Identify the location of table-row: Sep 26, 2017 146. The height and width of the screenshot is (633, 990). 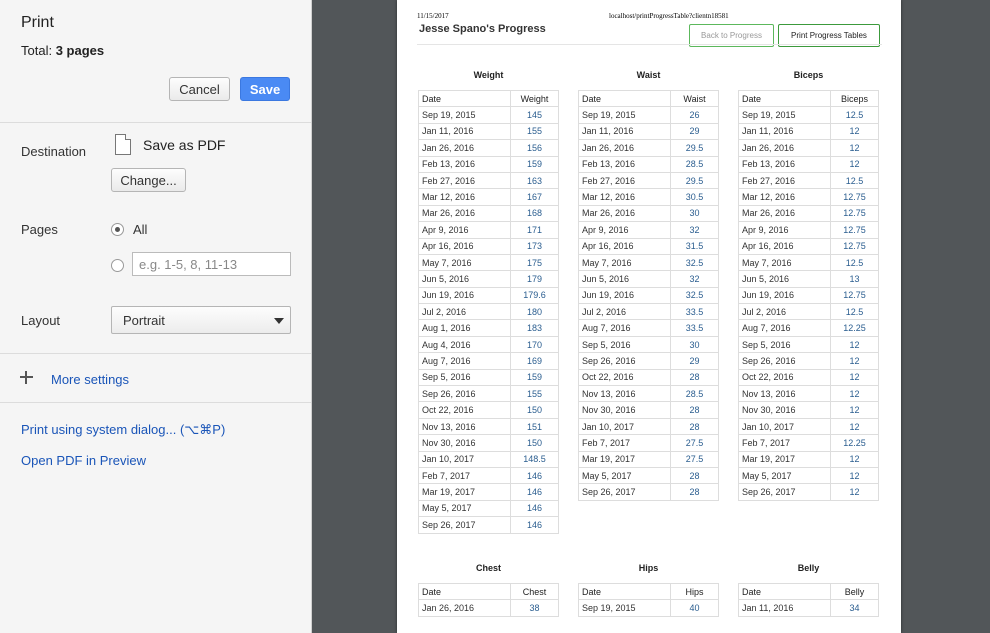
(488, 525).